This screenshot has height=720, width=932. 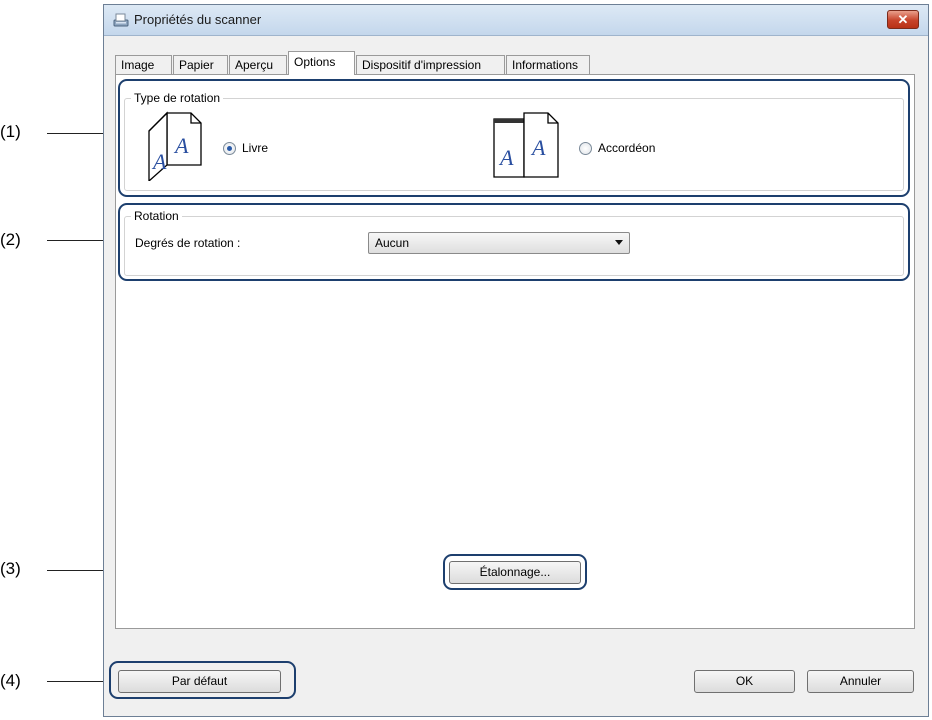 I want to click on book-page-letter-right: A, so click(x=181, y=145).